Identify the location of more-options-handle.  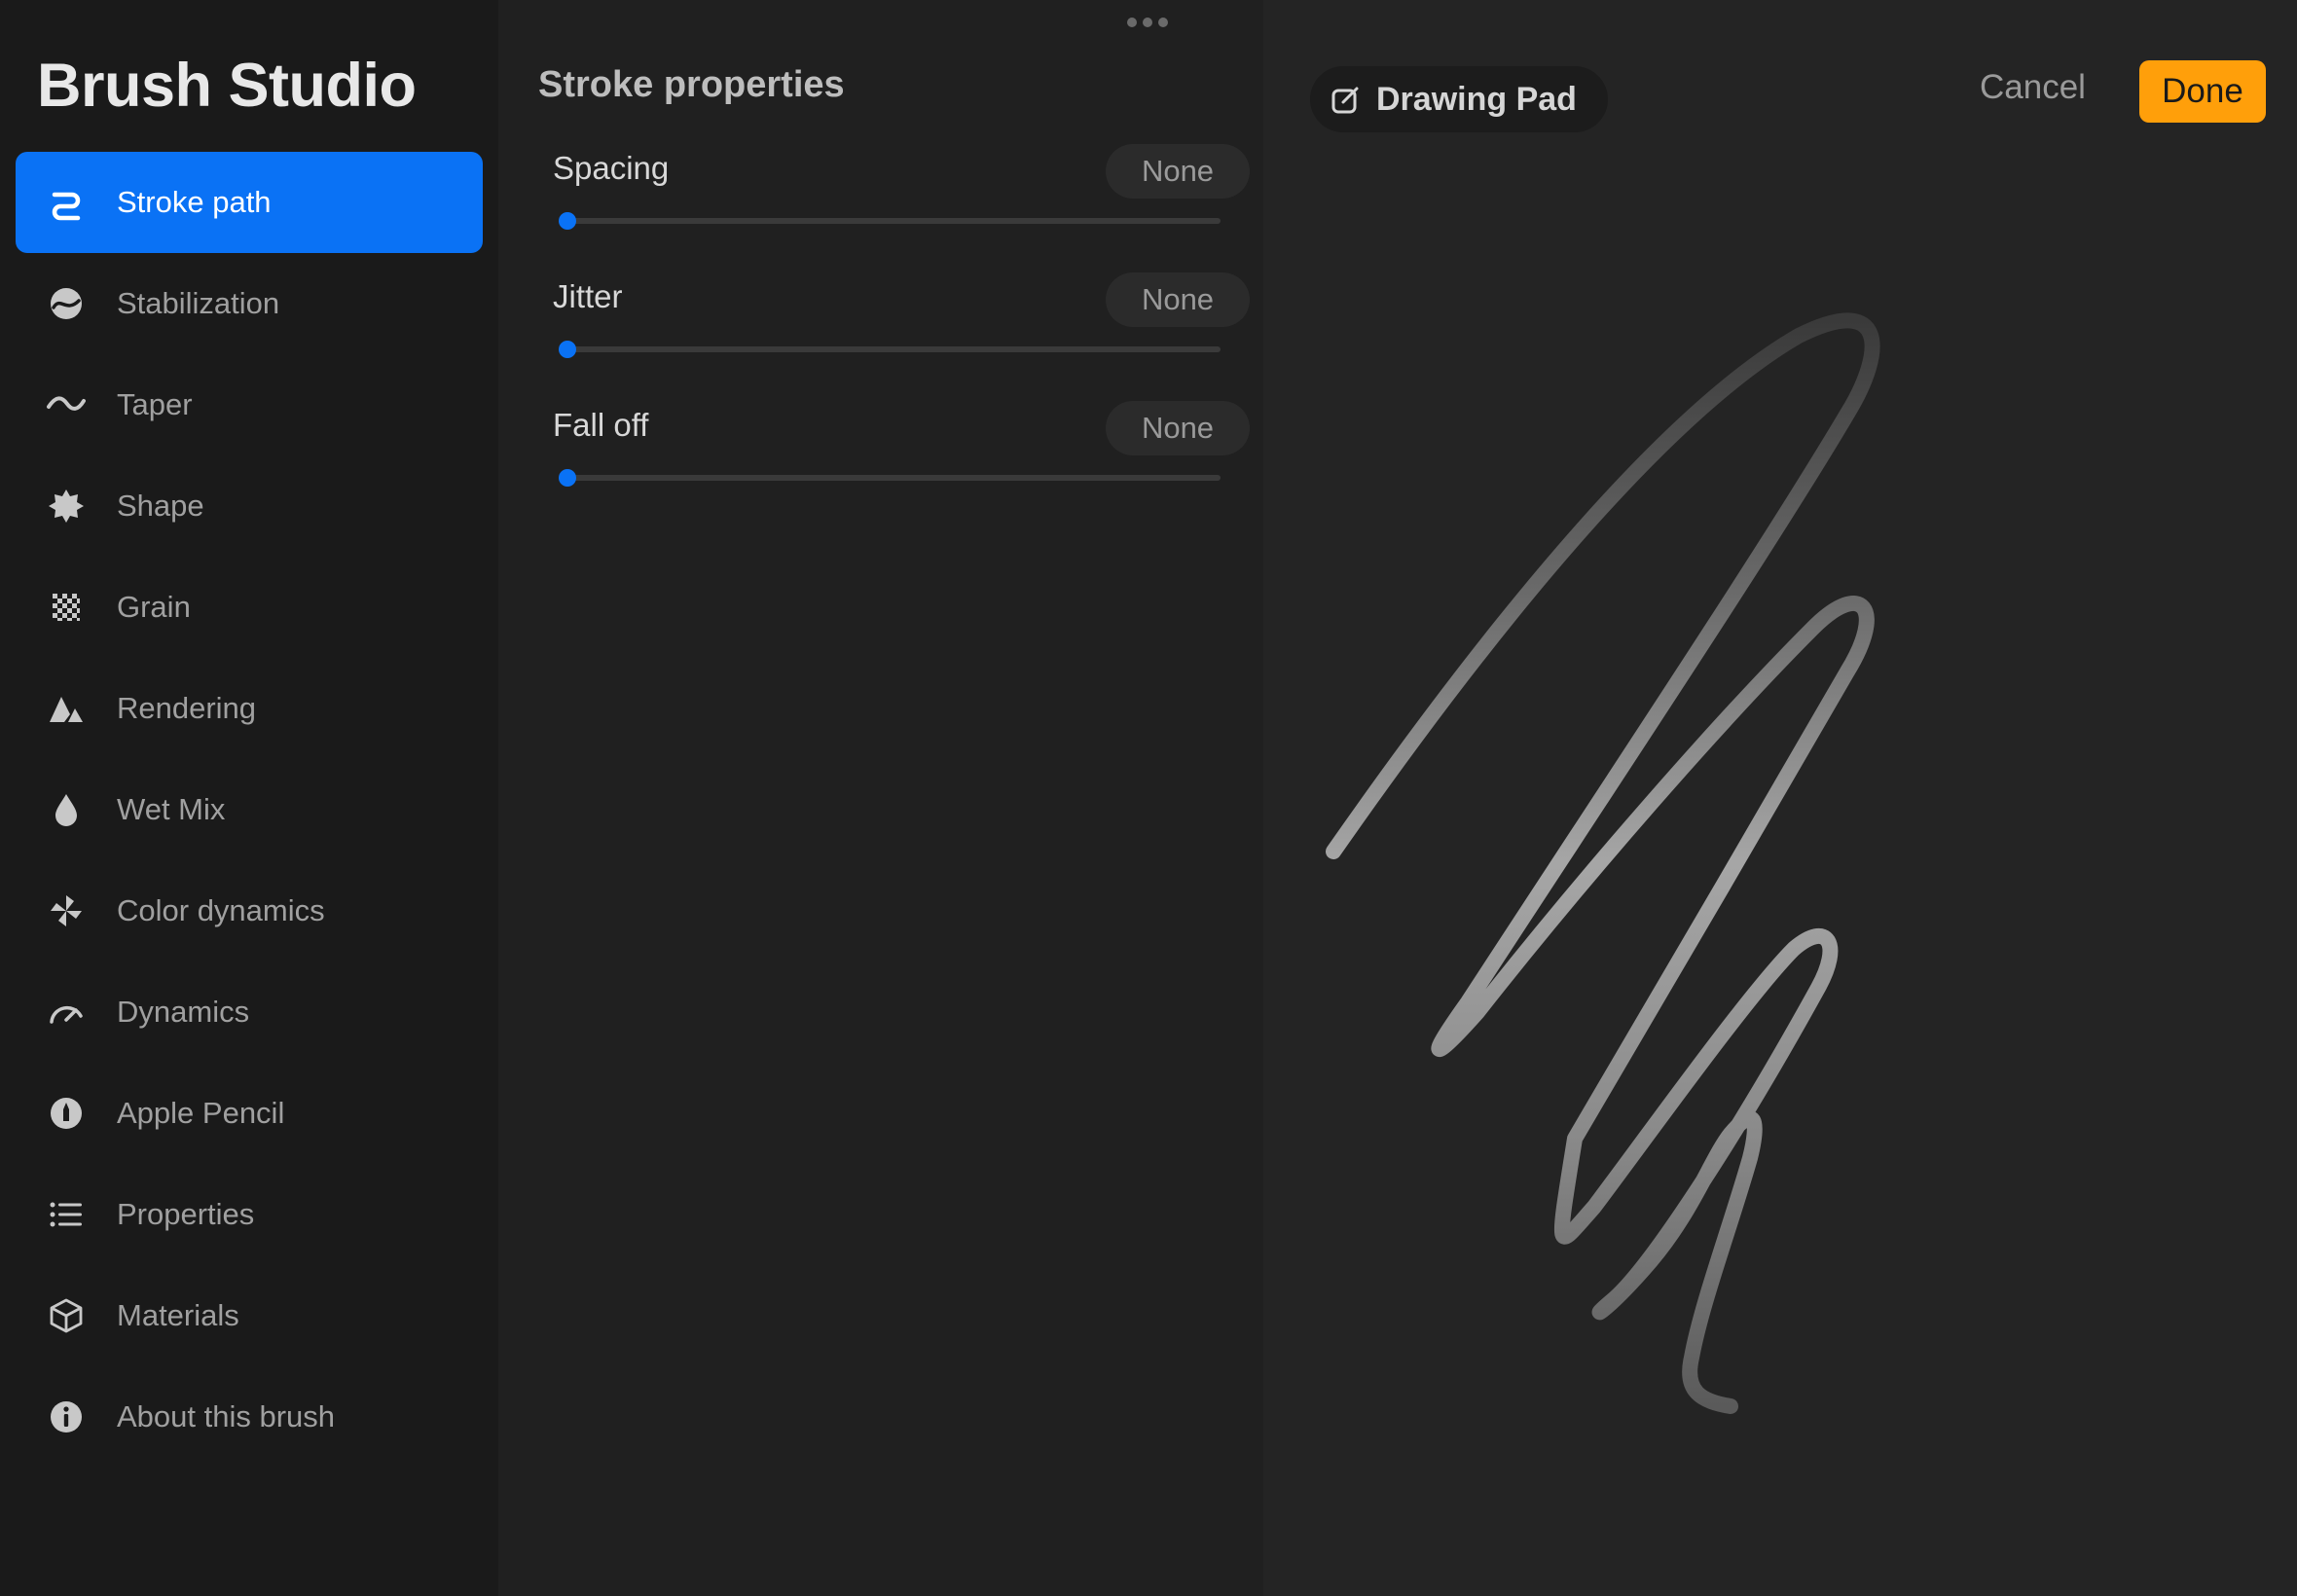
(1147, 22).